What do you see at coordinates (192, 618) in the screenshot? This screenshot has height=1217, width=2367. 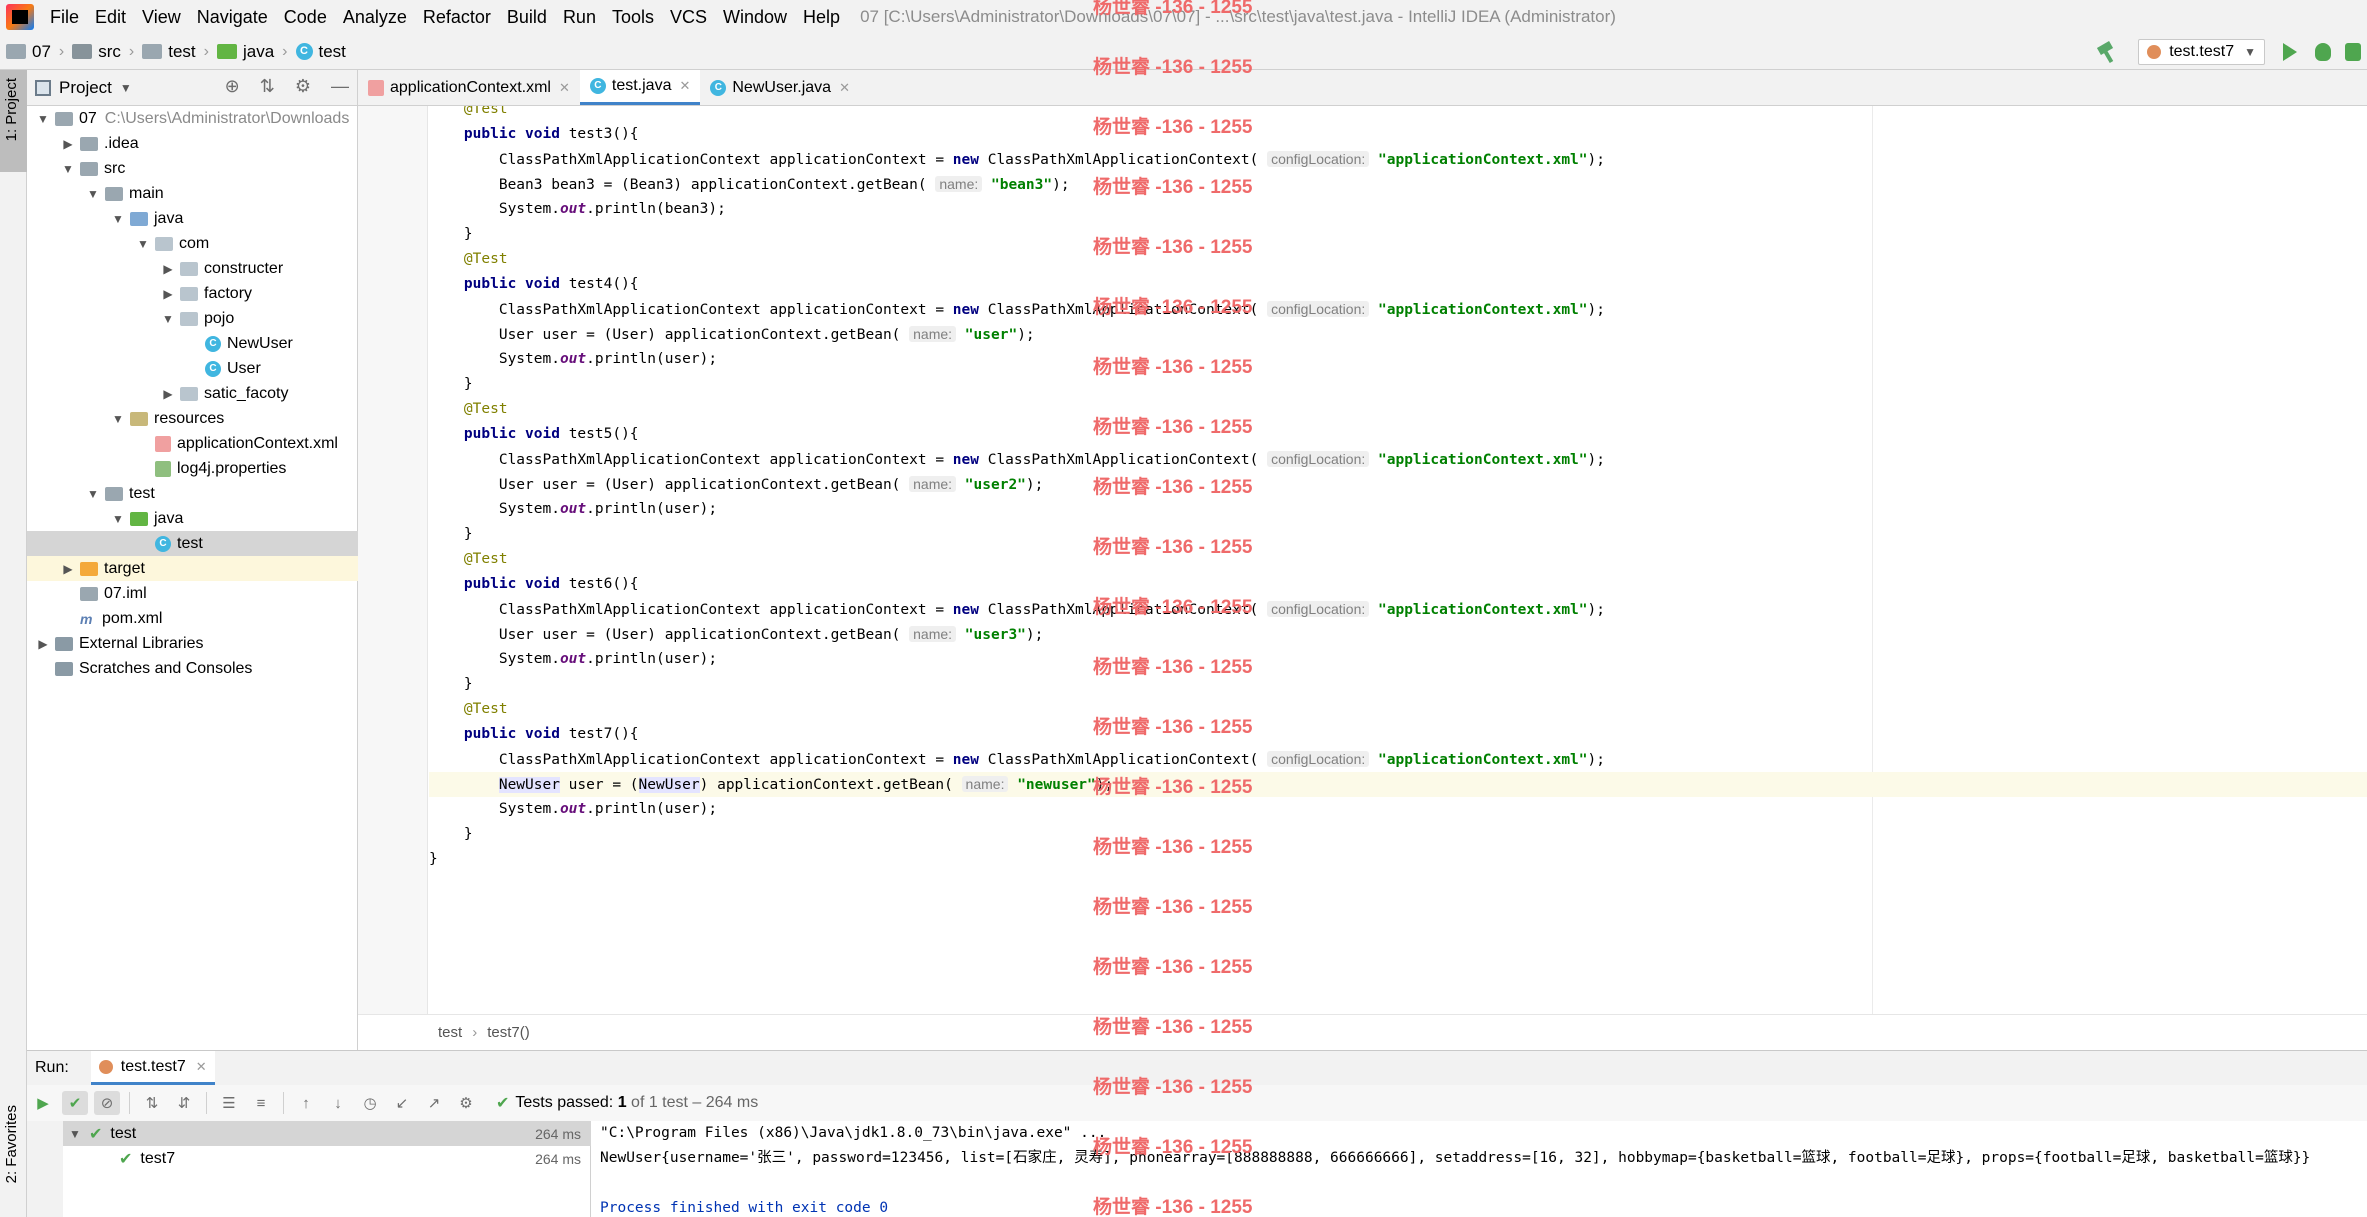 I see `tree-item: m pom.xml` at bounding box center [192, 618].